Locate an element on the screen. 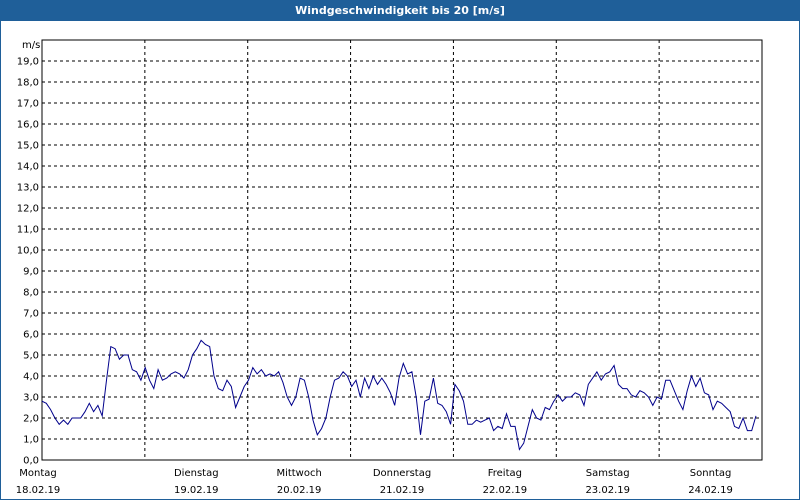  y-tick-label: 0,0 is located at coordinates (31, 461).